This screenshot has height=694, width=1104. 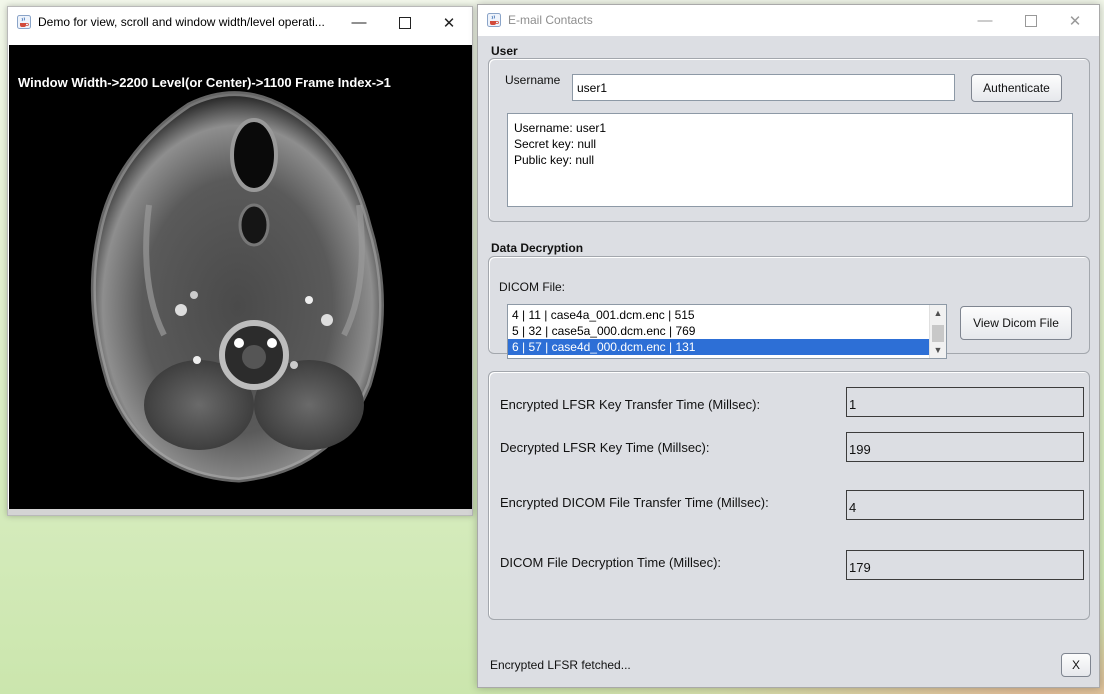 I want to click on timing-label: Decrypted LFSR Key Time (Millsec):, so click(x=605, y=447).